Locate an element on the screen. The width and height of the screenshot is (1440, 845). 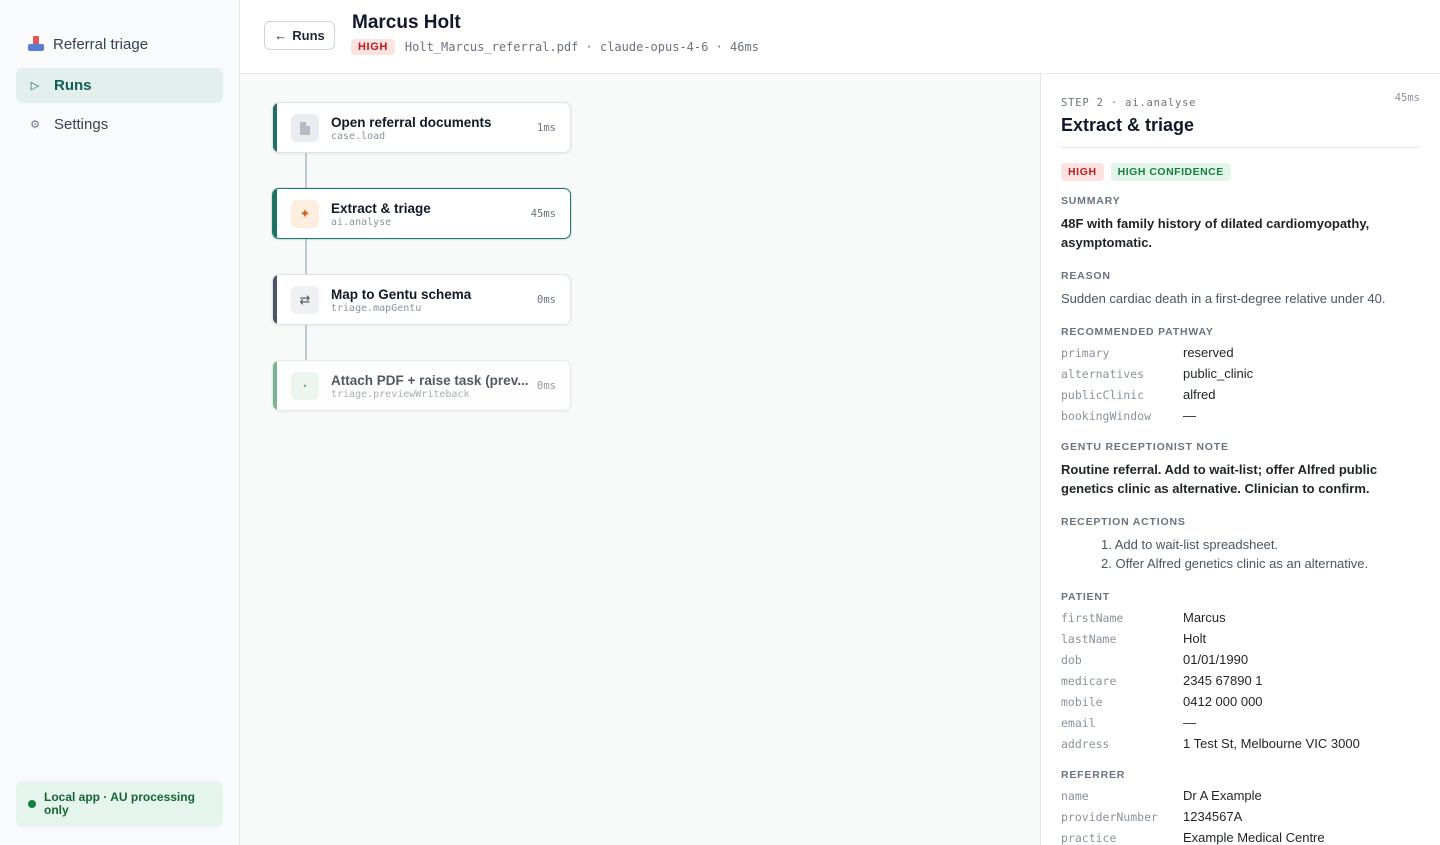
field-value: 1234567A is located at coordinates (1213, 816).